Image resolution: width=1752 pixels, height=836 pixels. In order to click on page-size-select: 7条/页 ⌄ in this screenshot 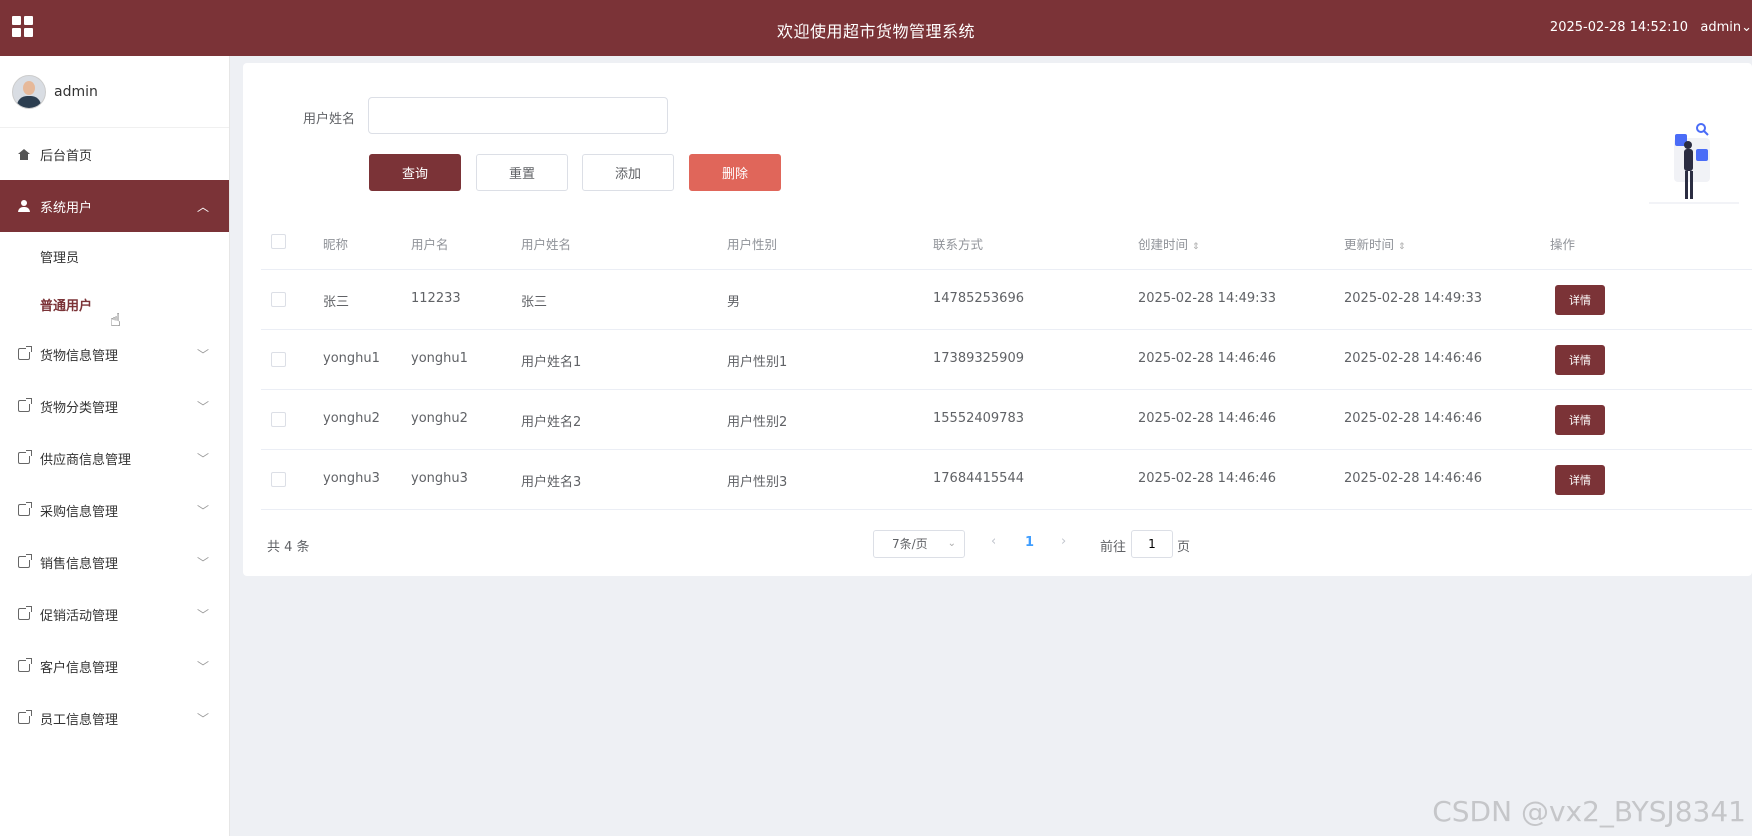, I will do `click(919, 544)`.